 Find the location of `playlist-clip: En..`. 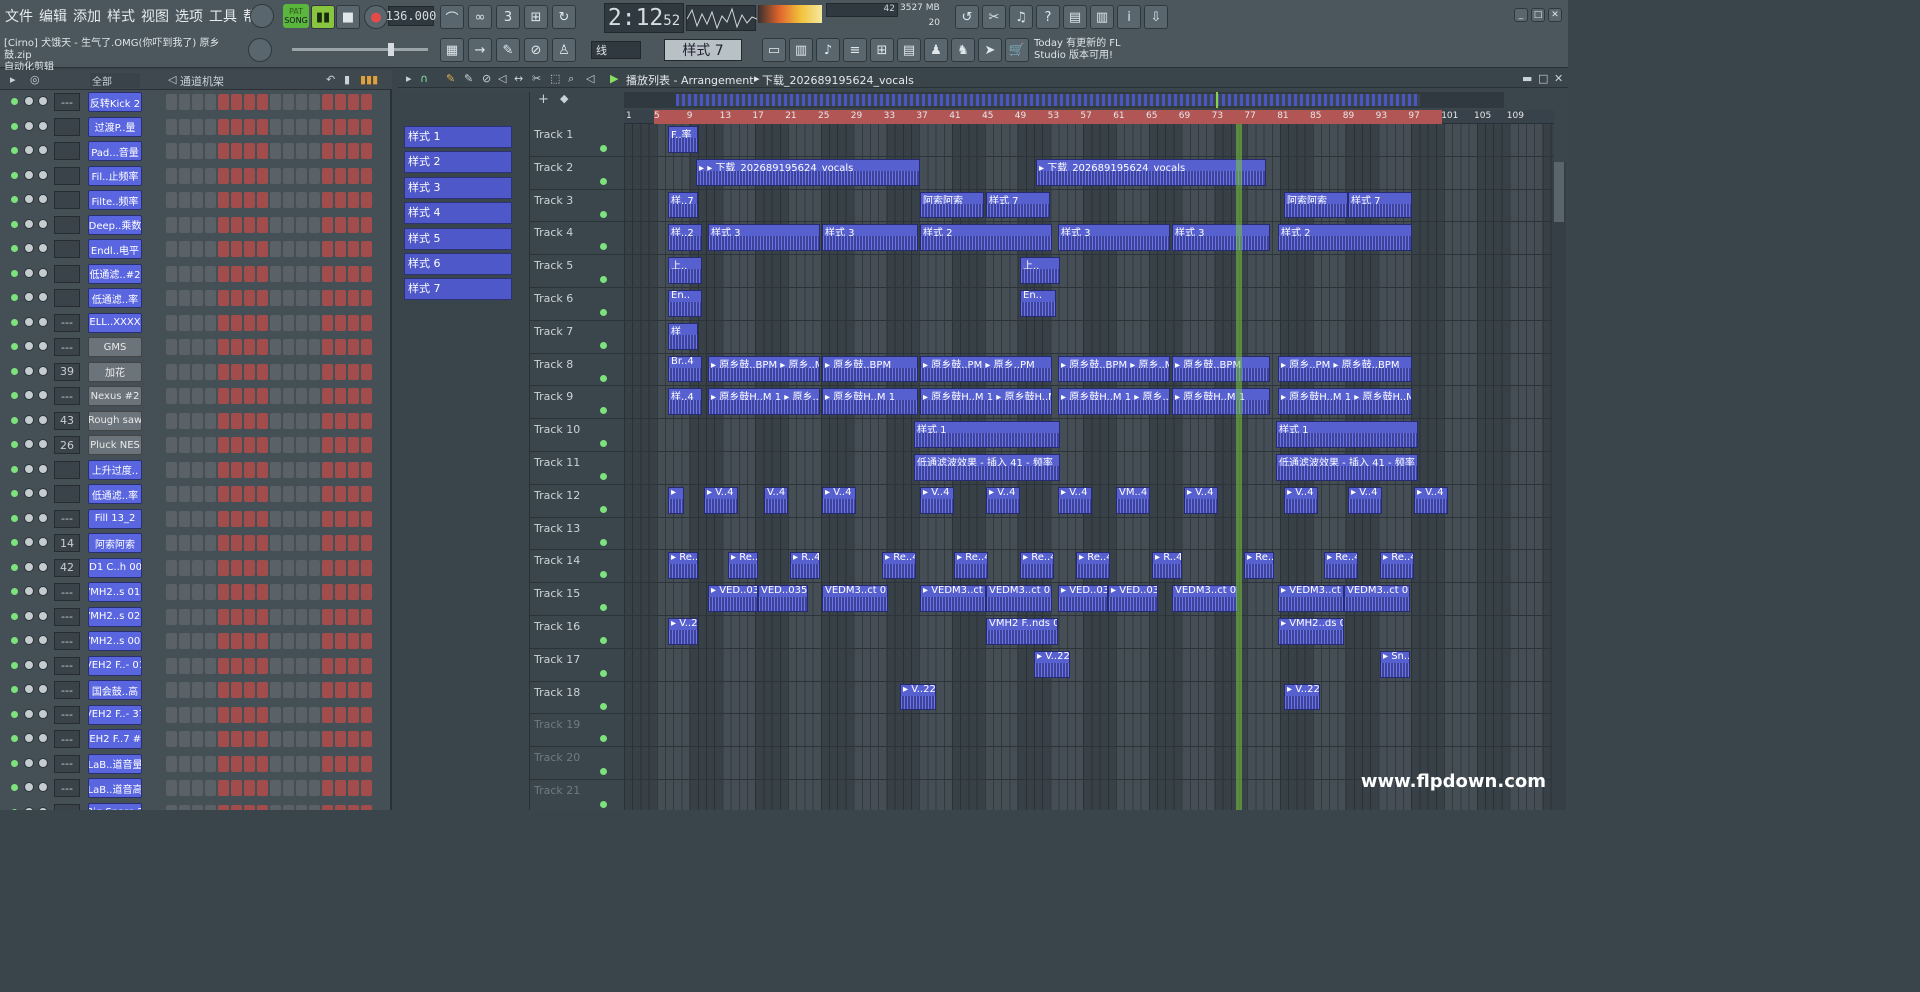

playlist-clip: En.. is located at coordinates (685, 303).